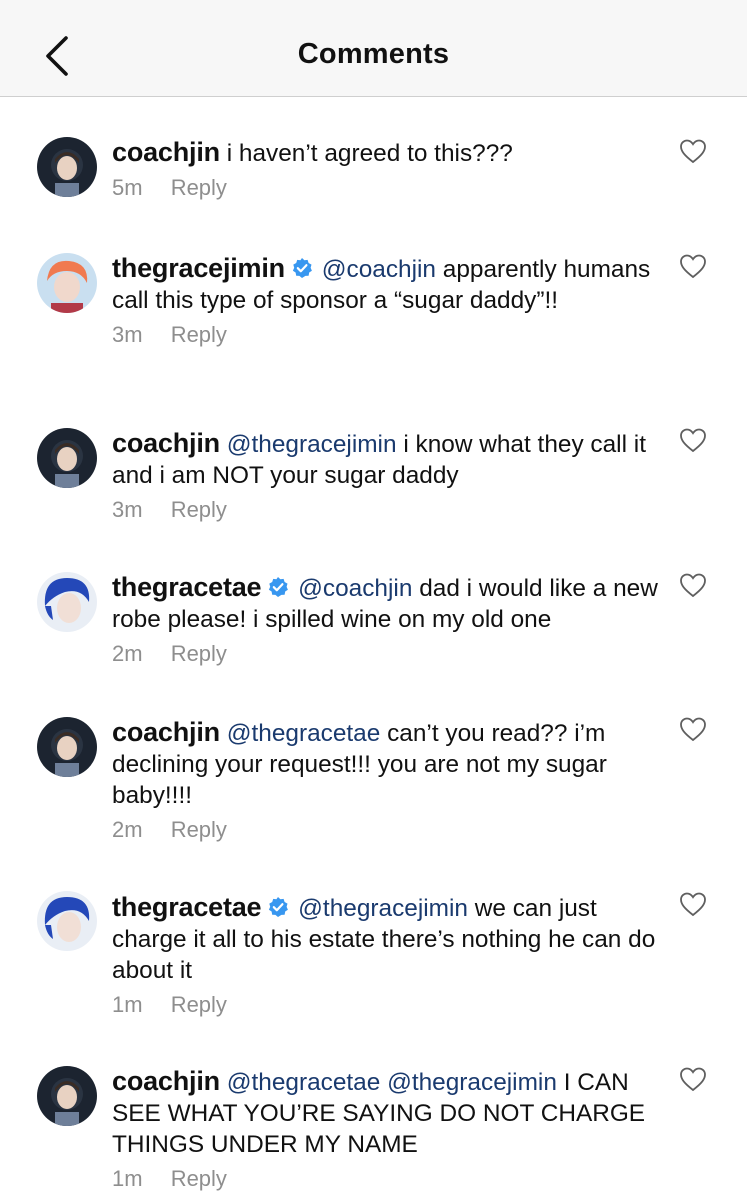 The width and height of the screenshot is (747, 1200). Describe the element at coordinates (373, 54) in the screenshot. I see `page-title: Comments` at that location.